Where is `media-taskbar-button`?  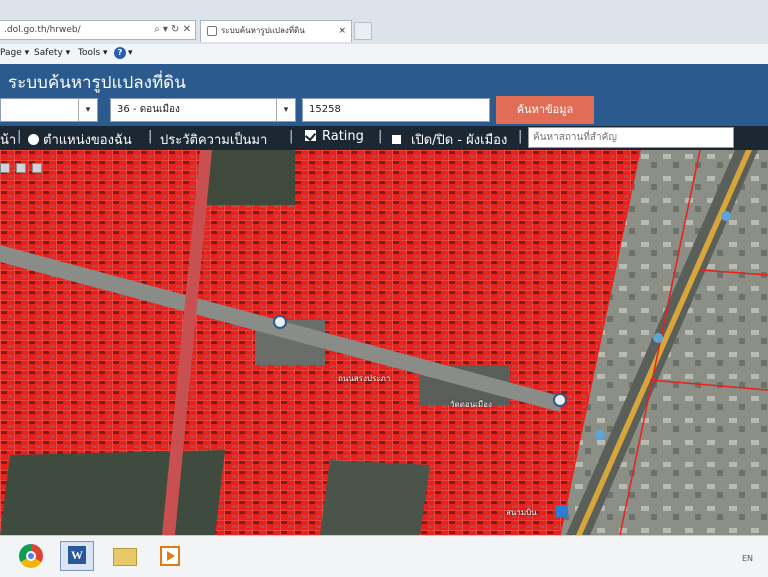 media-taskbar-button is located at coordinates (171, 556).